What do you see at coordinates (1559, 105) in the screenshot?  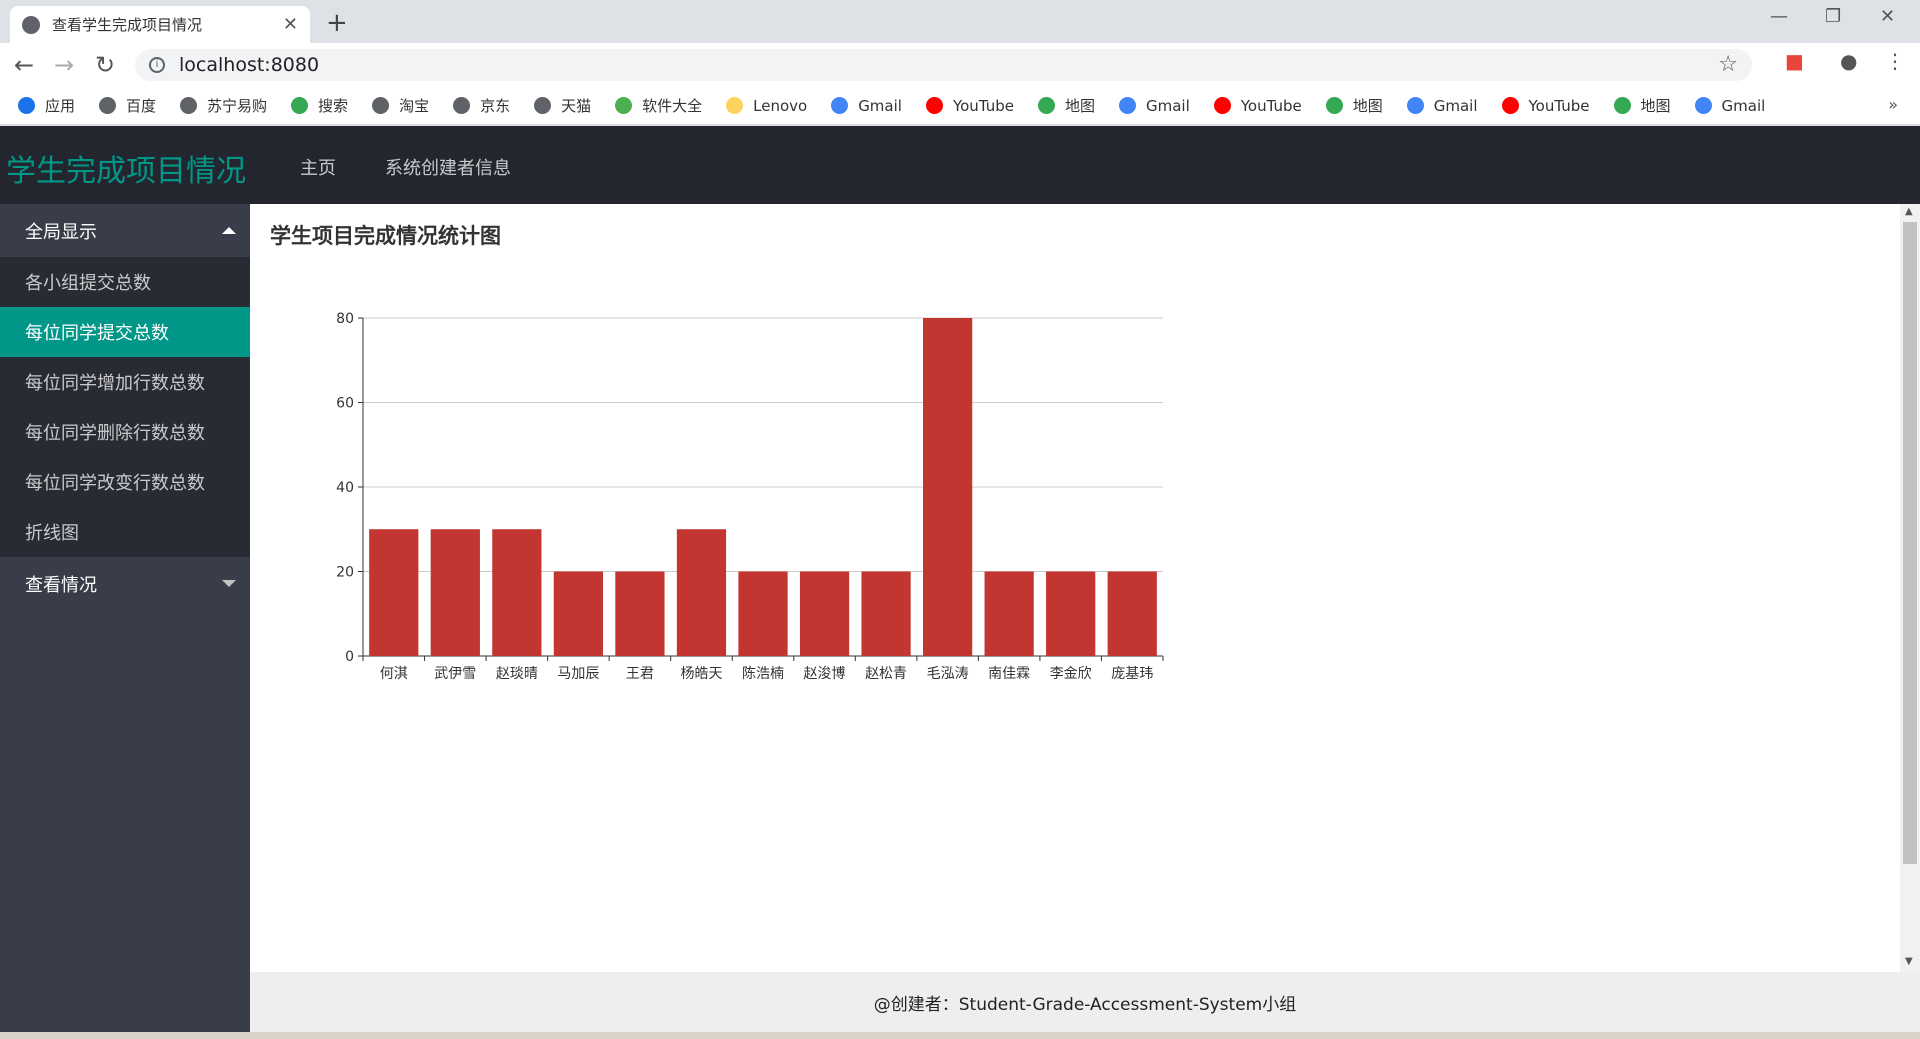 I see `bookmark-label: YouTube` at bounding box center [1559, 105].